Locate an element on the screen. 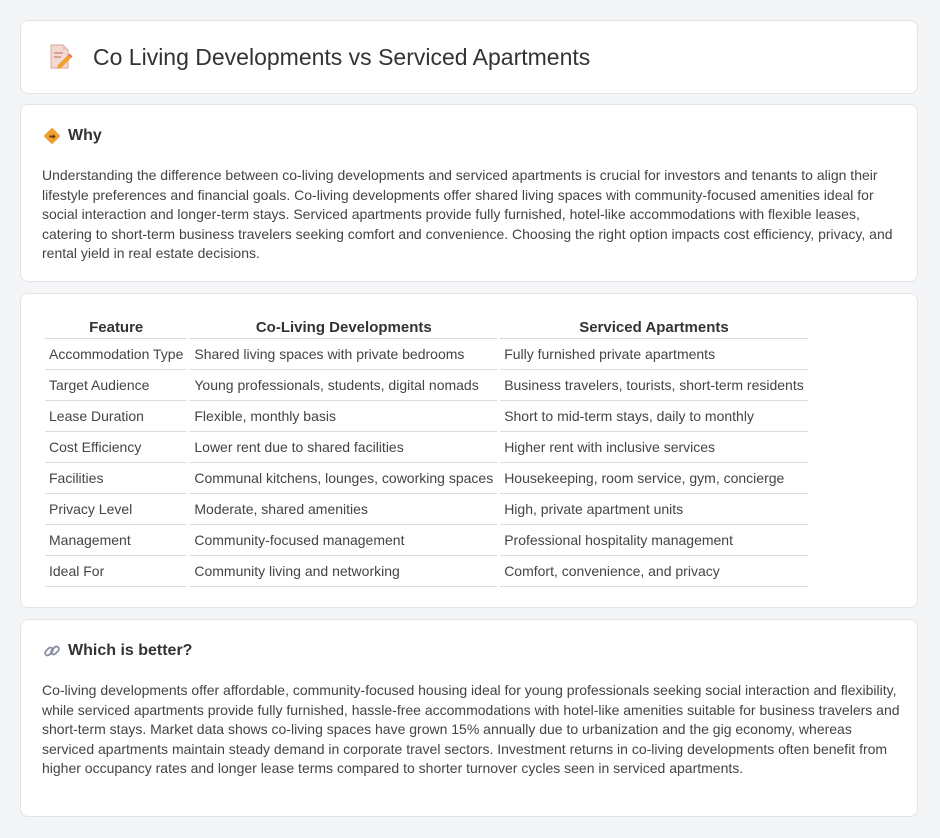 This screenshot has height=838, width=940. table-cell: Facilities is located at coordinates (116, 478).